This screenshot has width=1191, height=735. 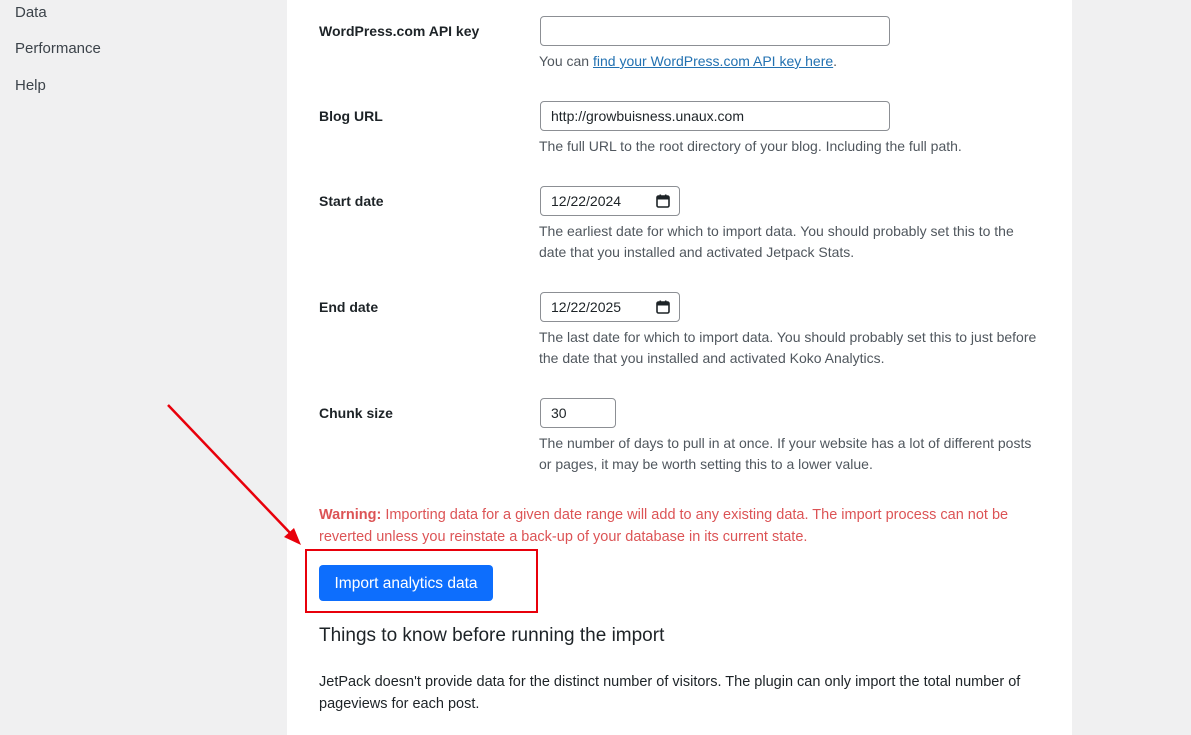 What do you see at coordinates (715, 116) in the screenshot?
I see `blog-url-input` at bounding box center [715, 116].